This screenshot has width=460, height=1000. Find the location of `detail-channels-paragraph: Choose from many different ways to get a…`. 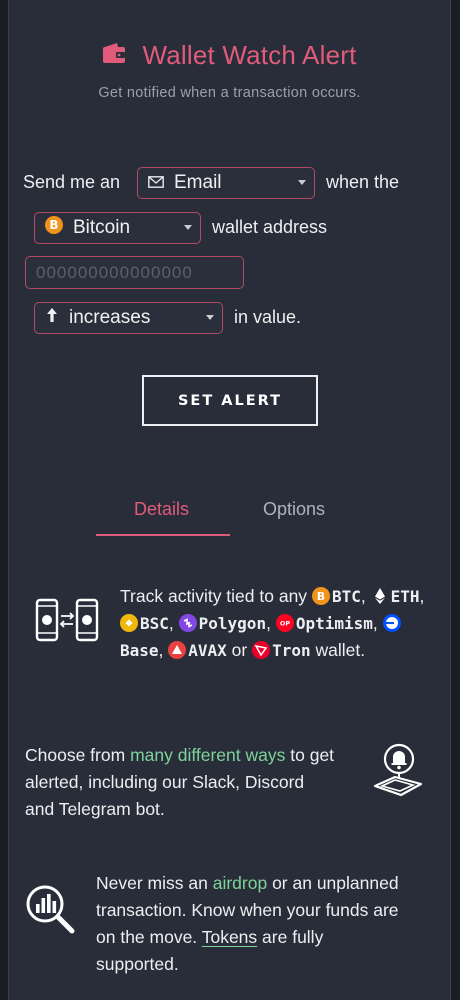

detail-channels-paragraph: Choose from many different ways to get a… is located at coordinates (197, 782).